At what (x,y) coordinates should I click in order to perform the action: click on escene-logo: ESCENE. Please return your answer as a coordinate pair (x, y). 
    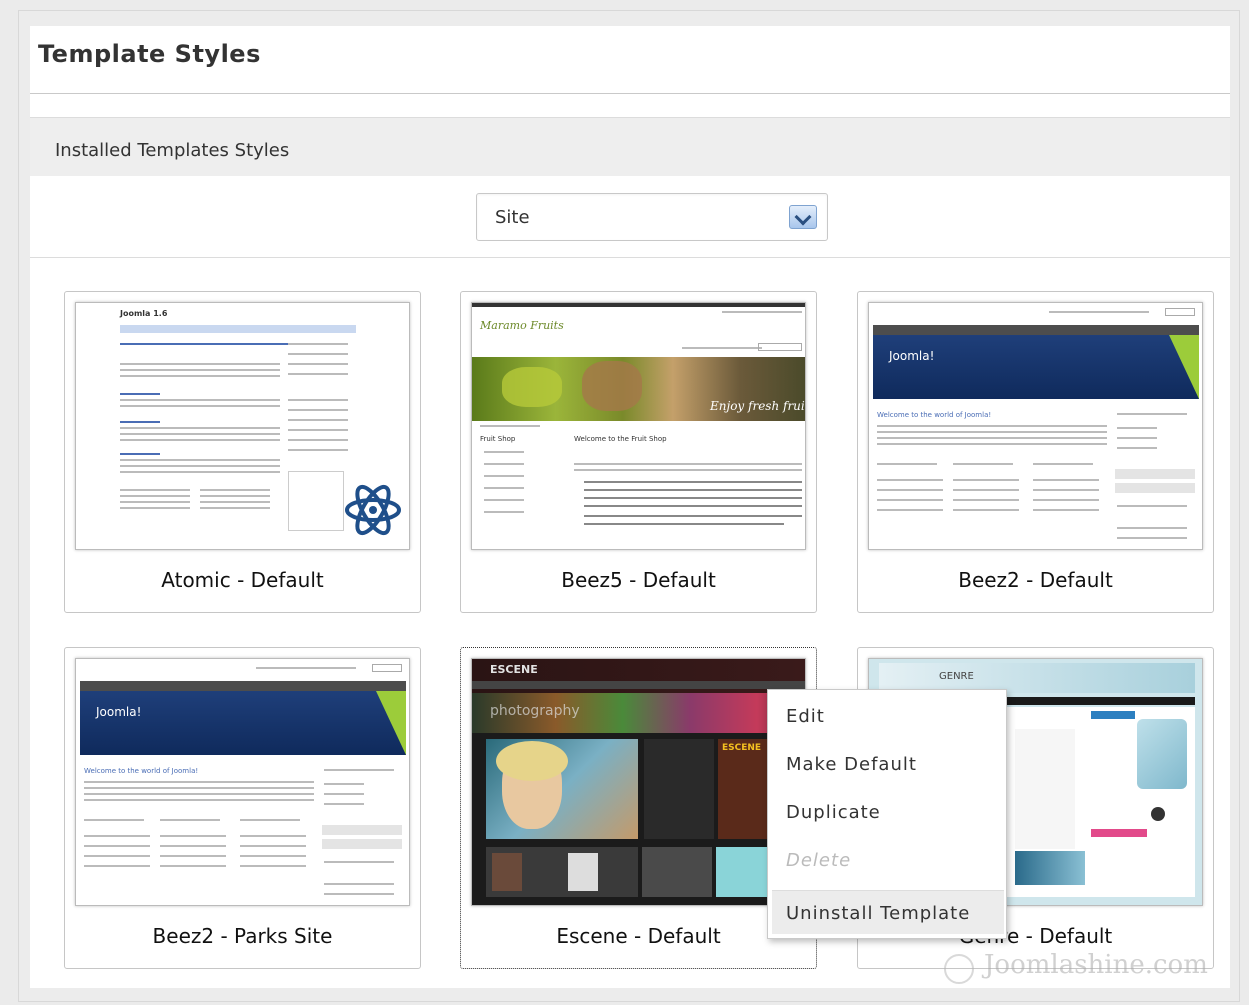
    Looking at the image, I should click on (514, 669).